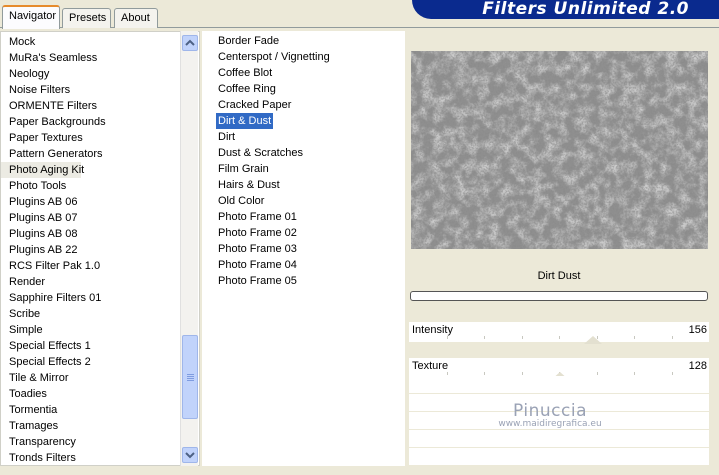 The width and height of the screenshot is (719, 475). What do you see at coordinates (697, 366) in the screenshot?
I see `param-value: 128` at bounding box center [697, 366].